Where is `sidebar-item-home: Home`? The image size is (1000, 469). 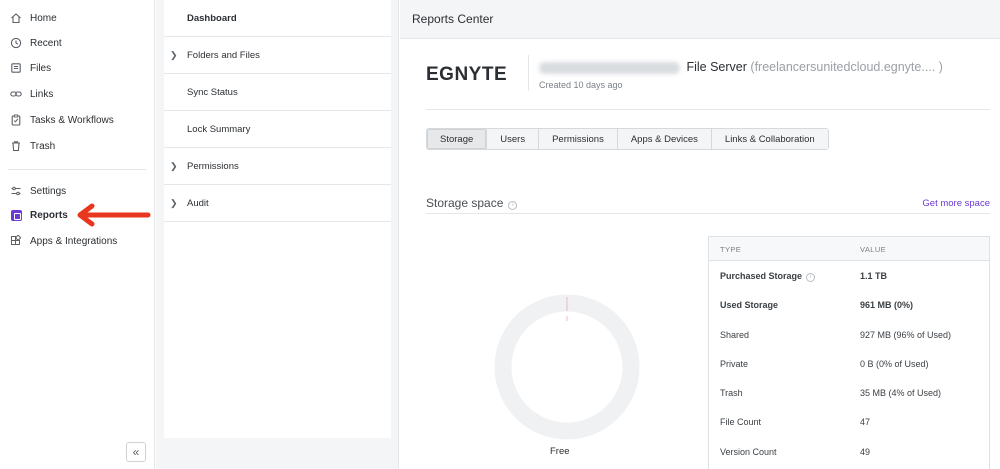
sidebar-item-home: Home is located at coordinates (33, 18).